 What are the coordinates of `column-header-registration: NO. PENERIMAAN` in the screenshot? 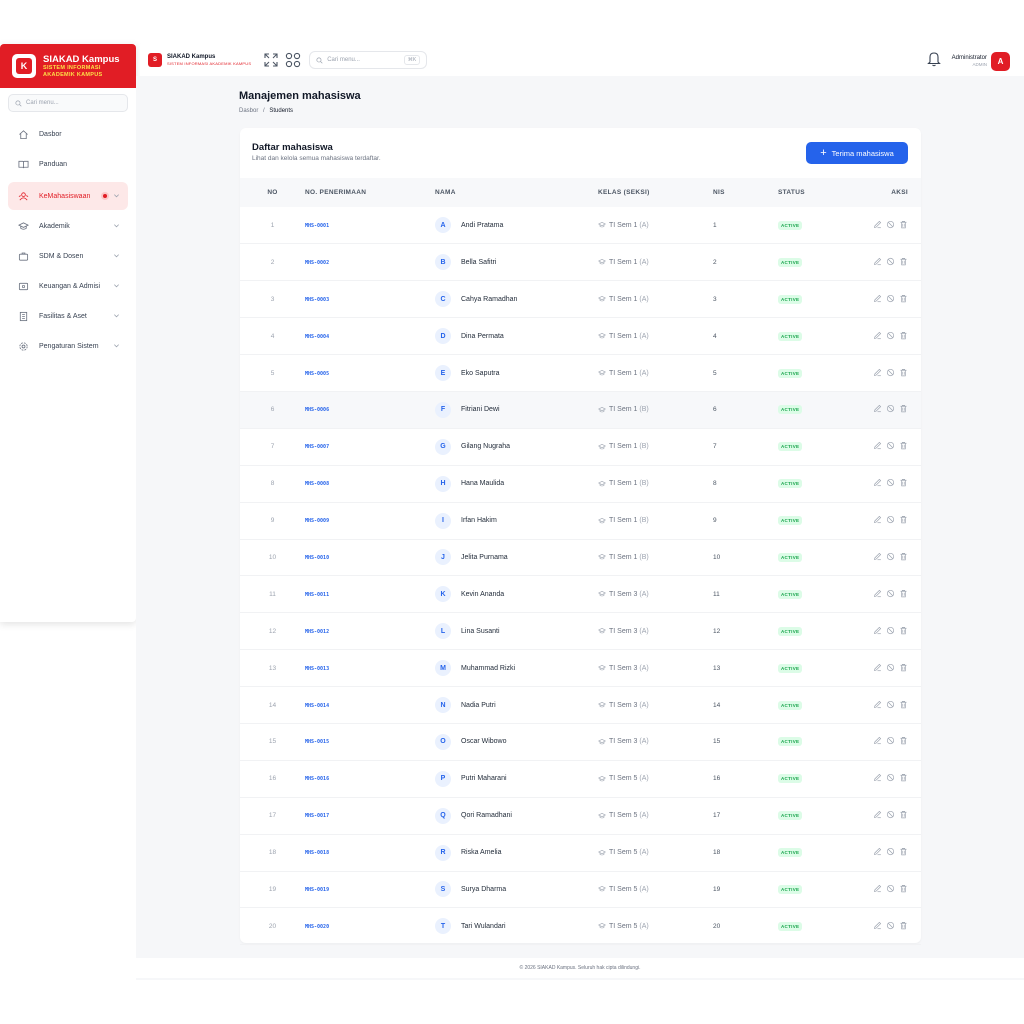 It's located at (370, 192).